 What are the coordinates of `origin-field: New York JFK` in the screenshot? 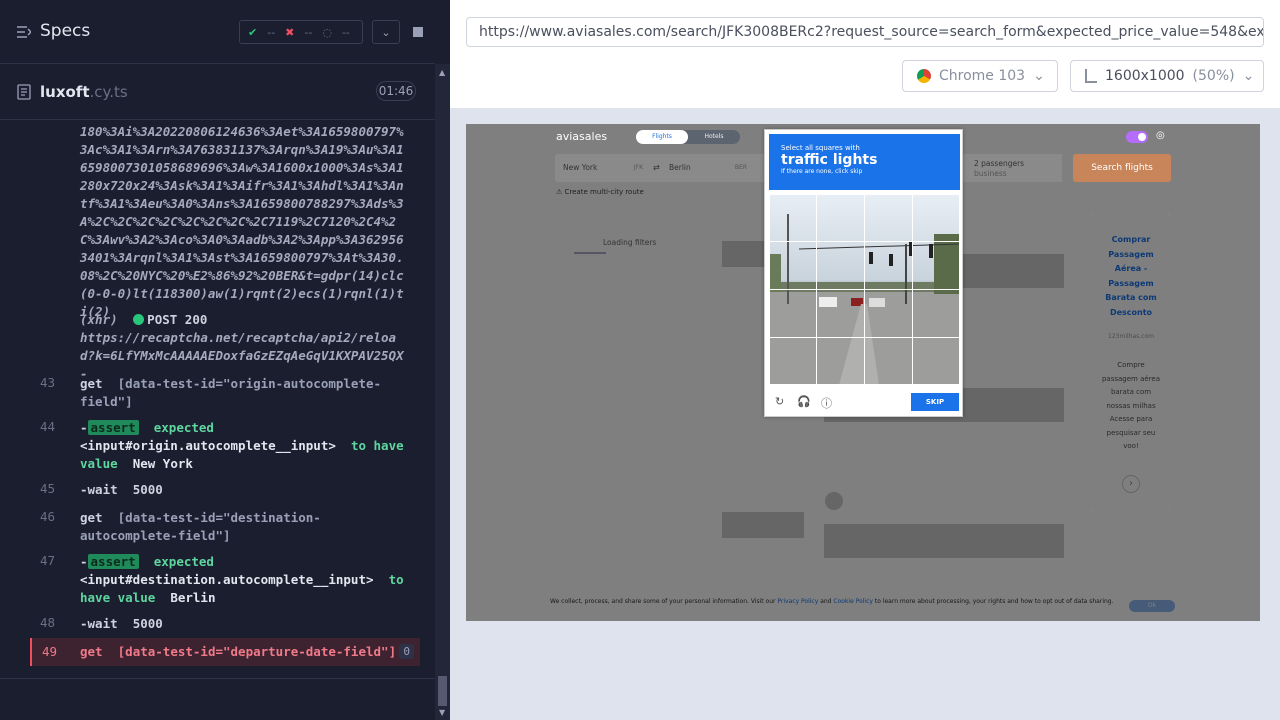 It's located at (603, 168).